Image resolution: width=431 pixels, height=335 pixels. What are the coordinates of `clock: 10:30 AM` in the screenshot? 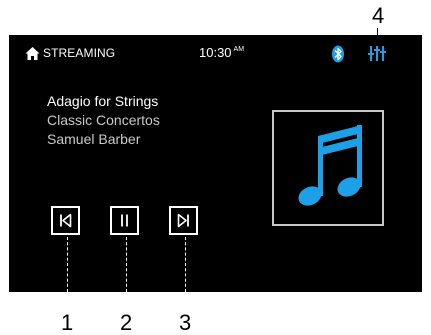 It's located at (221, 52).